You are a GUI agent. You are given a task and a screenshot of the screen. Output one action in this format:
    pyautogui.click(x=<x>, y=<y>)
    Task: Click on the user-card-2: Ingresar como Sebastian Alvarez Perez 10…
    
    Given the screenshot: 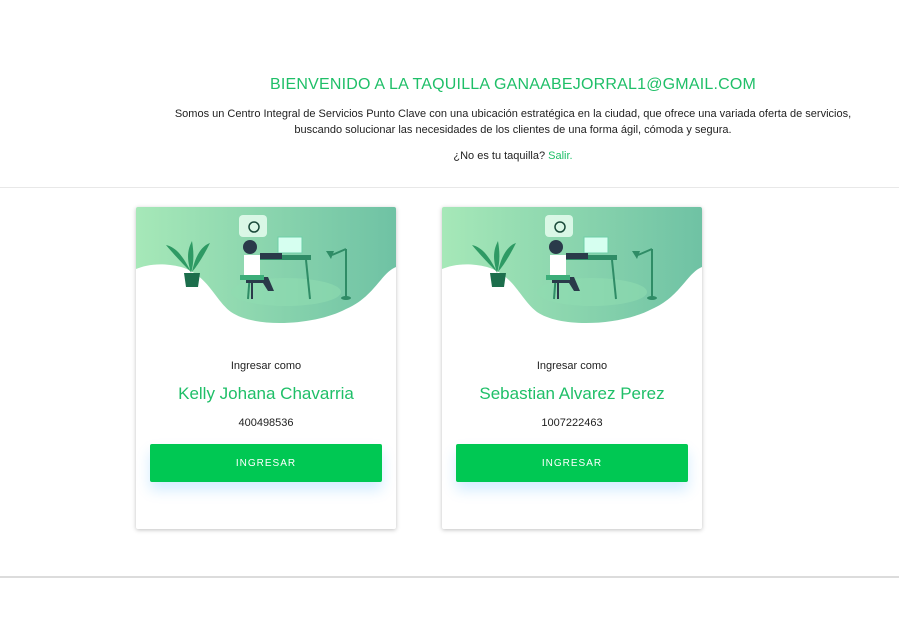 What is the action you would take?
    pyautogui.click(x=572, y=368)
    